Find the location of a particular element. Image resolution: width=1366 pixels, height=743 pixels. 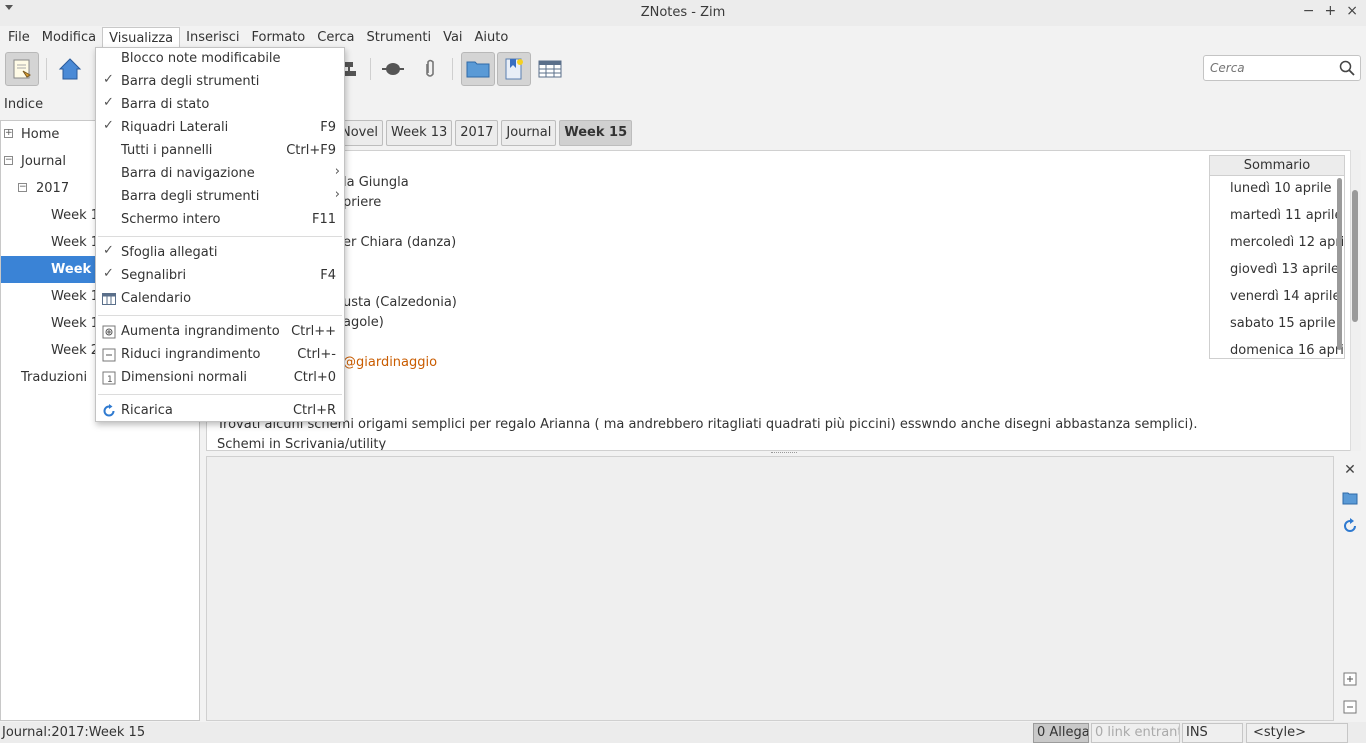

status-page-path: Journal:2017:Week 15 is located at coordinates (74, 732).